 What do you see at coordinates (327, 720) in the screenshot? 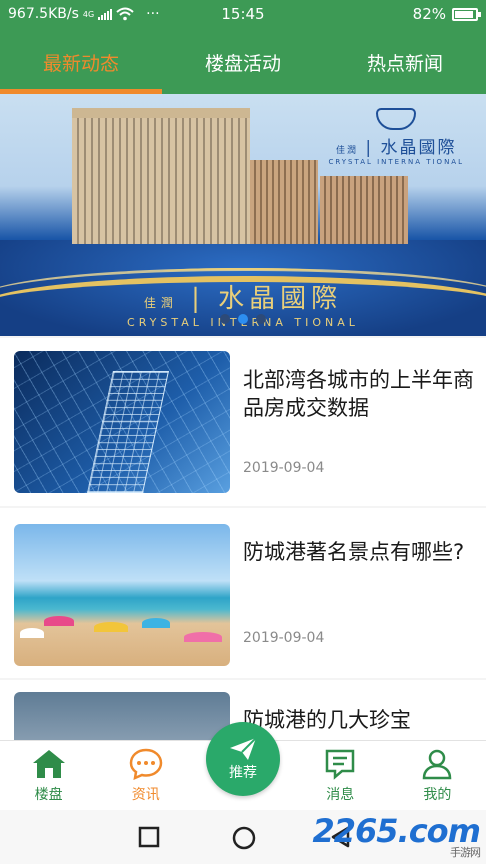
I see `news-title: 防城港的几大珍宝` at bounding box center [327, 720].